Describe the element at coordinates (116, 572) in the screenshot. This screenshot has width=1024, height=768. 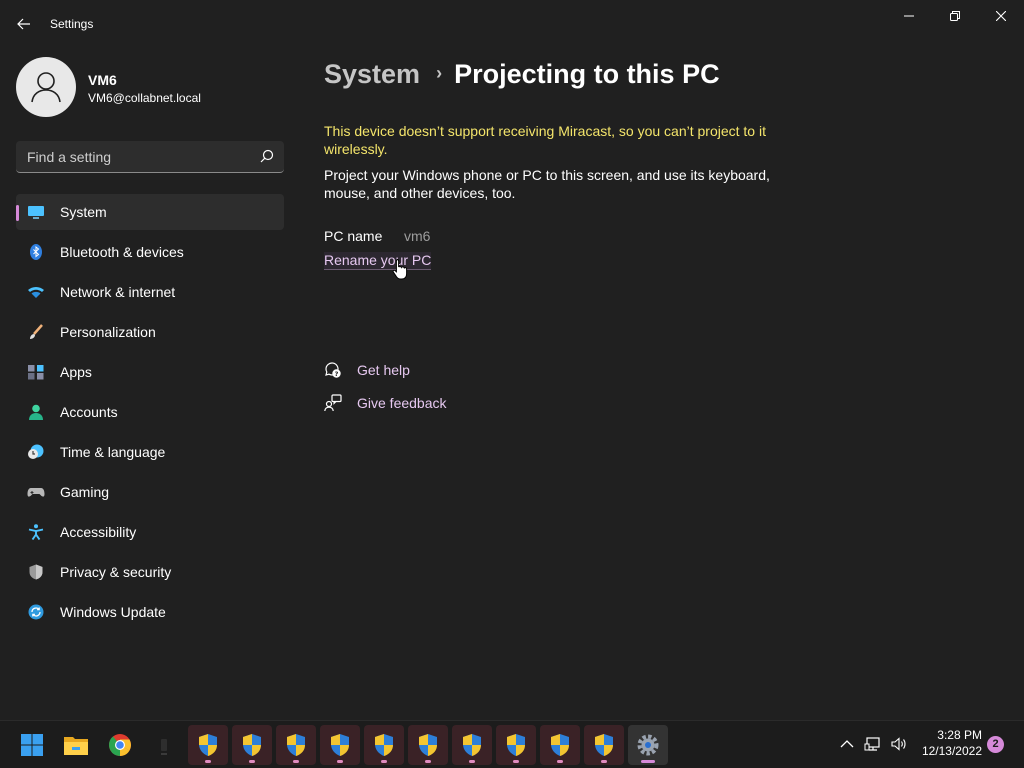
I see `sidebar-item-label: Privacy & security` at that location.